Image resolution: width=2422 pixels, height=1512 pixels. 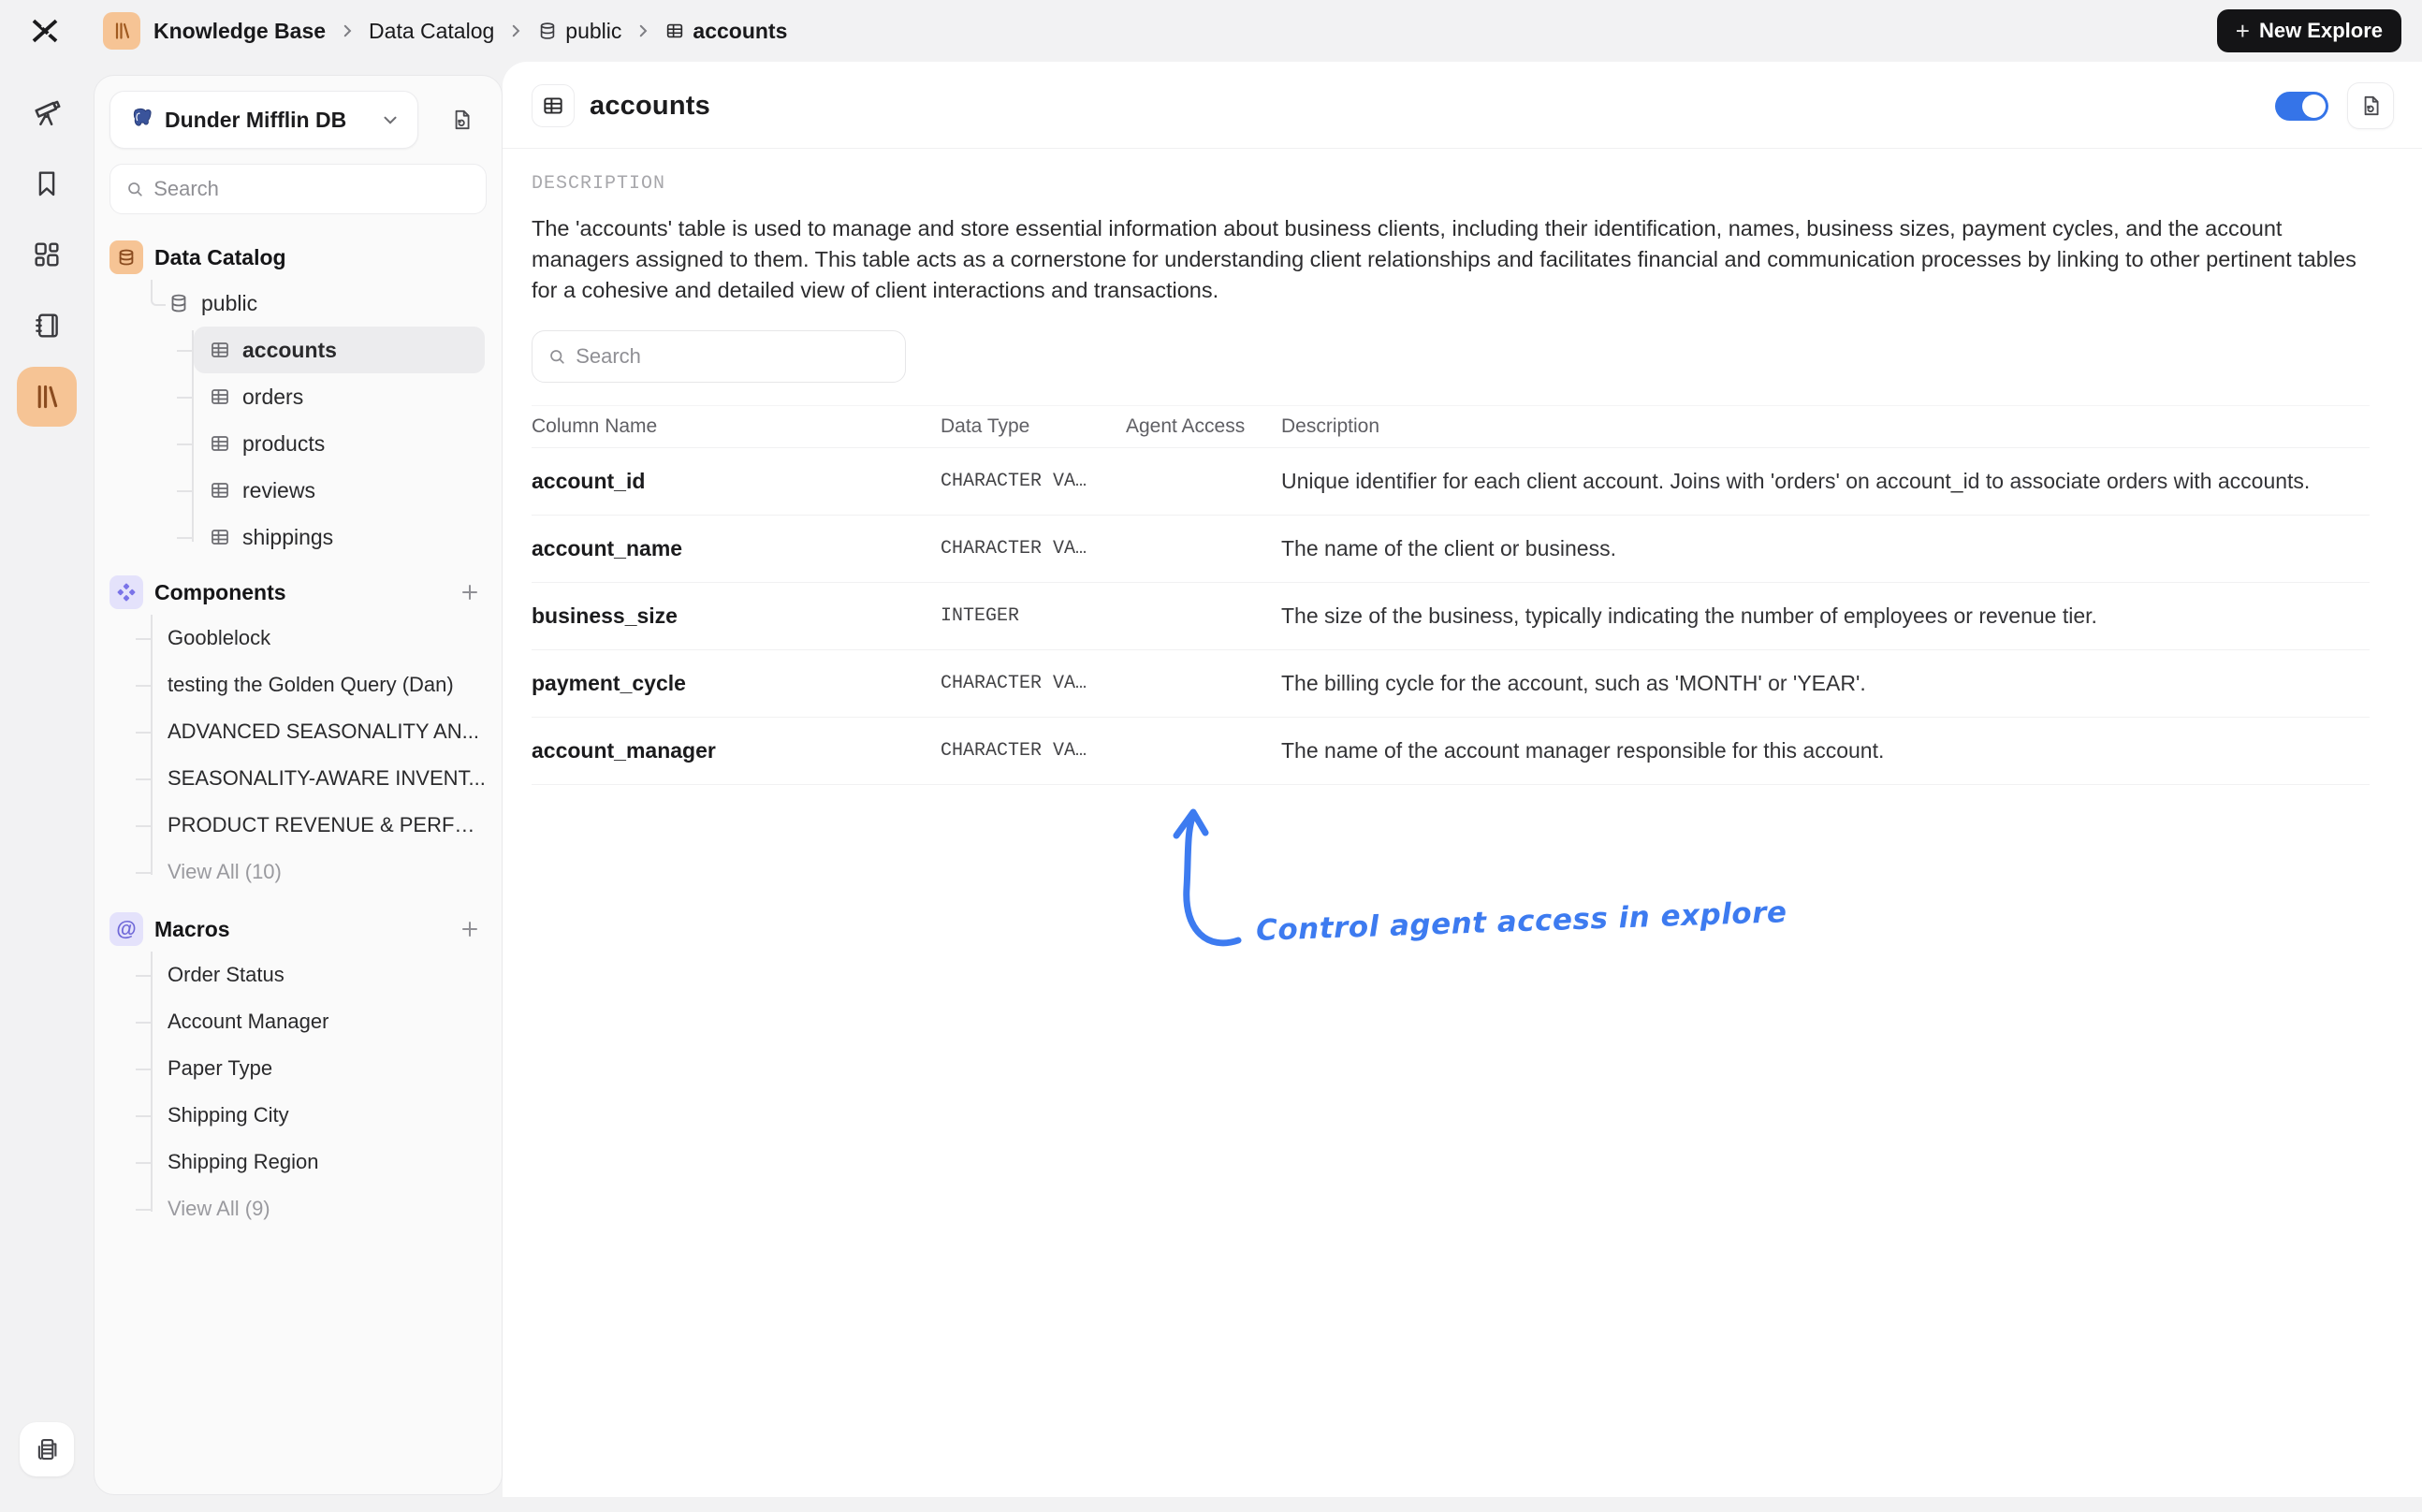 I want to click on breadcrumb-public: public, so click(x=579, y=32).